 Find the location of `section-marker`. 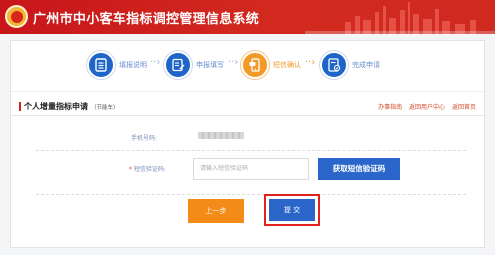

section-marker is located at coordinates (20, 106).